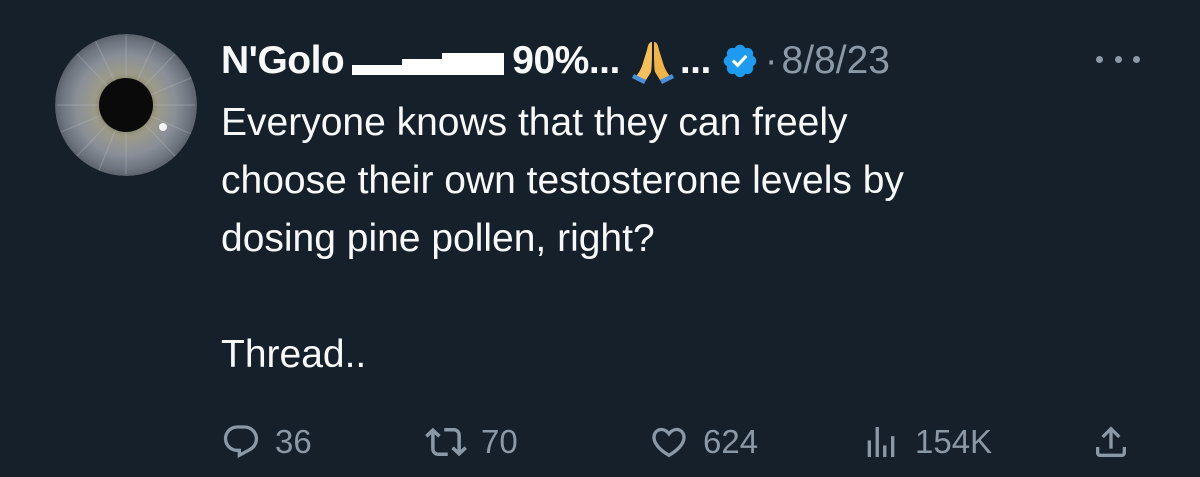  Describe the element at coordinates (446, 442) in the screenshot. I see `retweet-icon` at that location.